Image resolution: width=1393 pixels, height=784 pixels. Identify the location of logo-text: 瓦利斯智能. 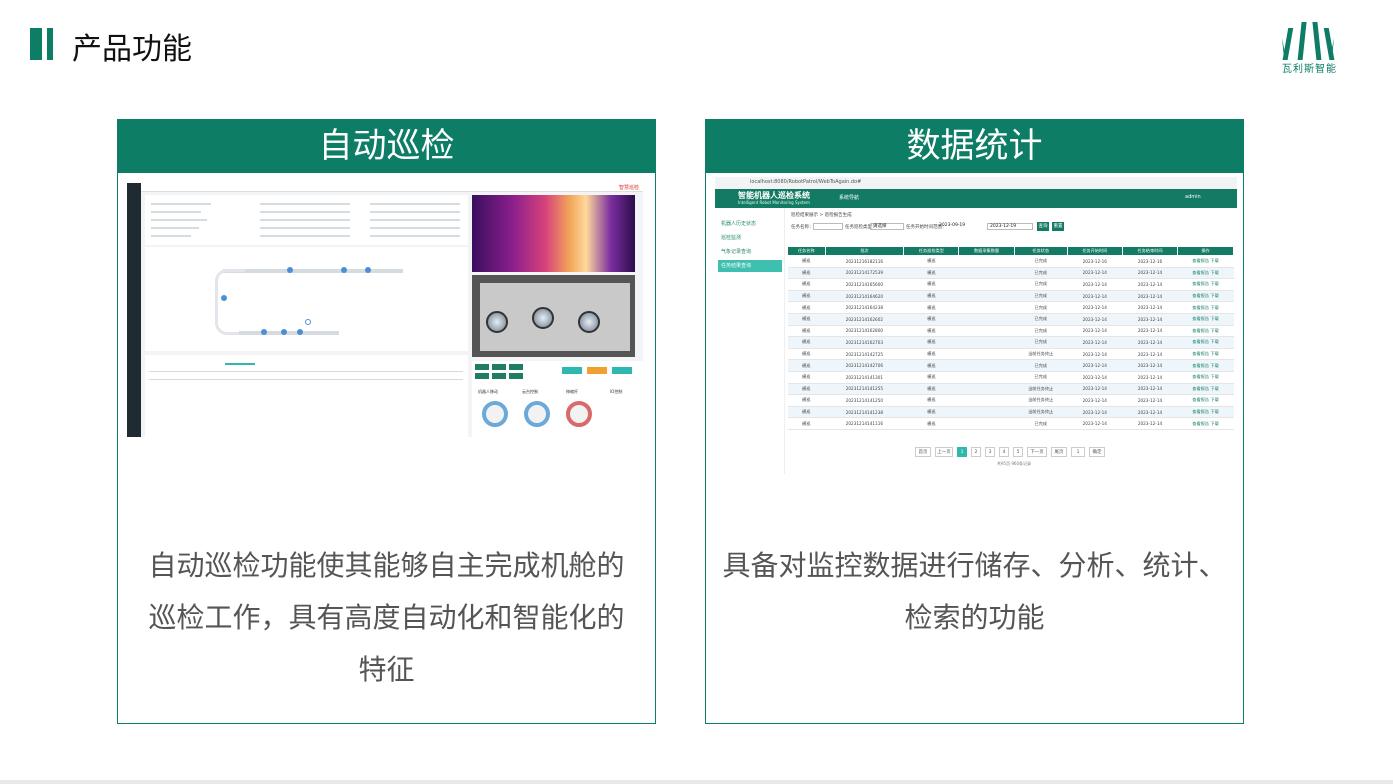
(1309, 69).